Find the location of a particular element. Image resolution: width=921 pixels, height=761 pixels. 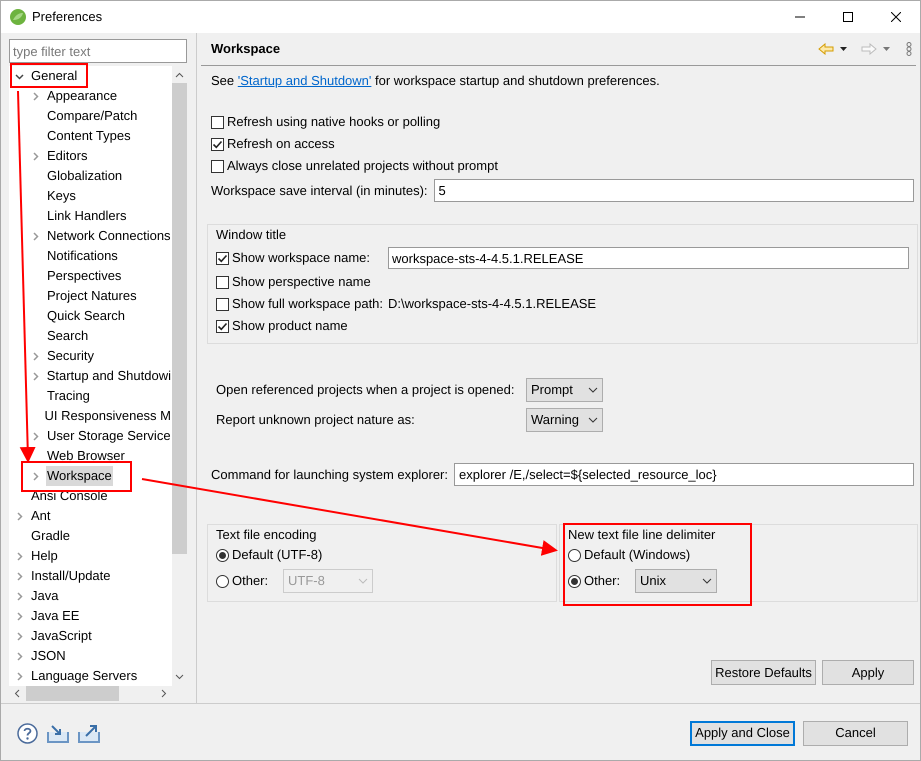

maximize-icon is located at coordinates (848, 17).